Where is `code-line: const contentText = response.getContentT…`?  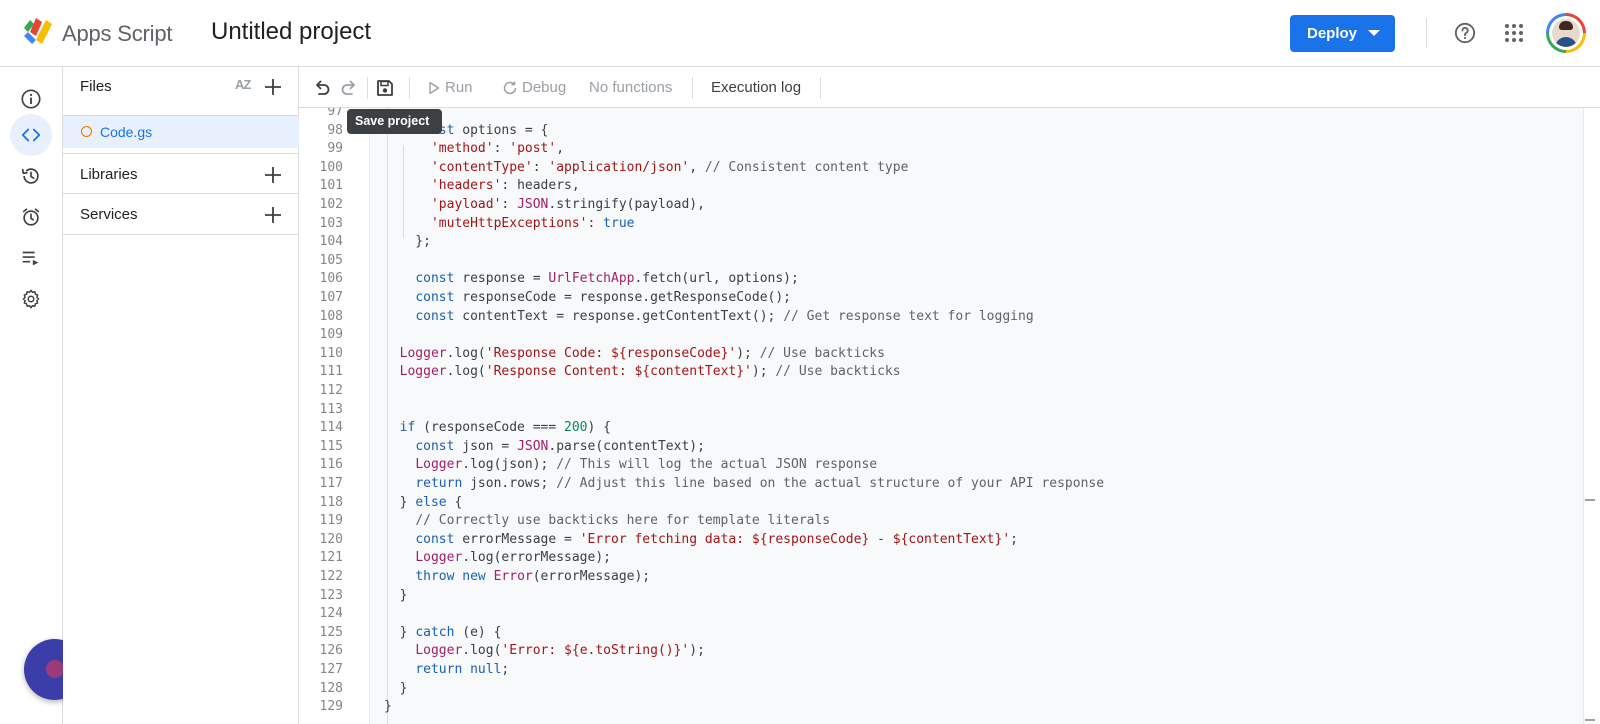
code-line: const contentText = response.getContentT… is located at coordinates (724, 316).